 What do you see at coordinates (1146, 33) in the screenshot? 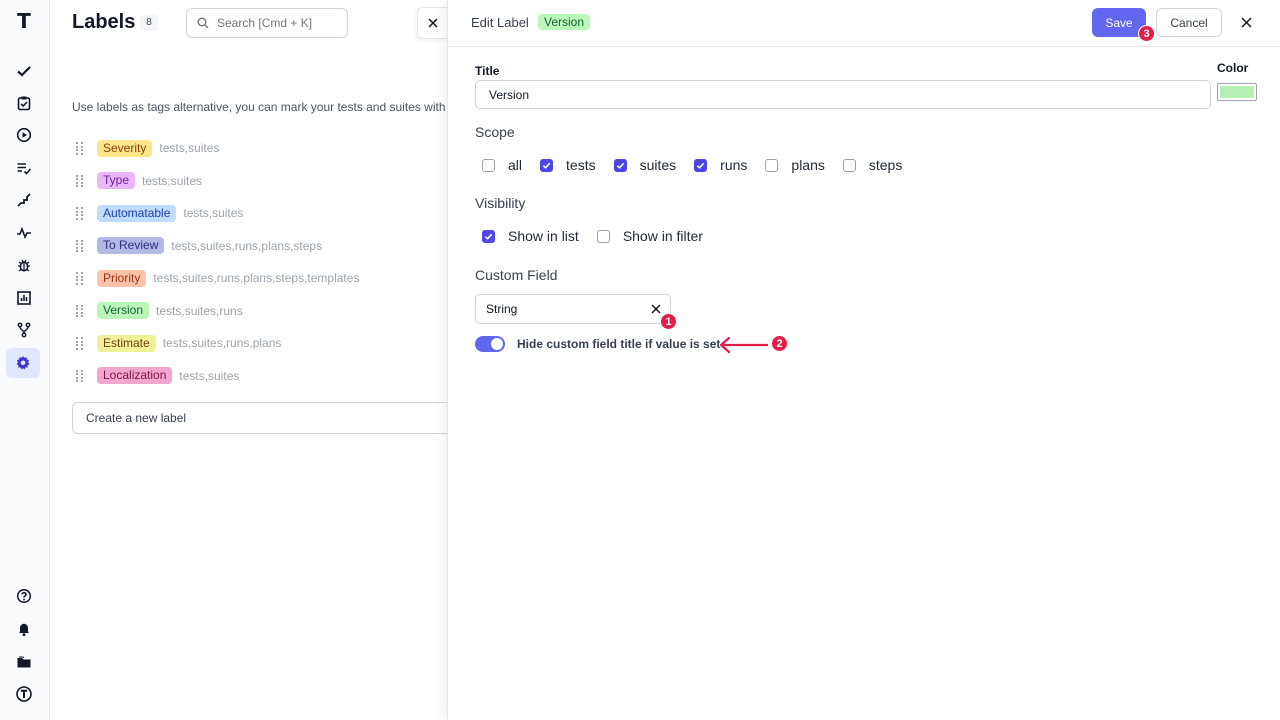
I see `annotation-marker-3: 3` at bounding box center [1146, 33].